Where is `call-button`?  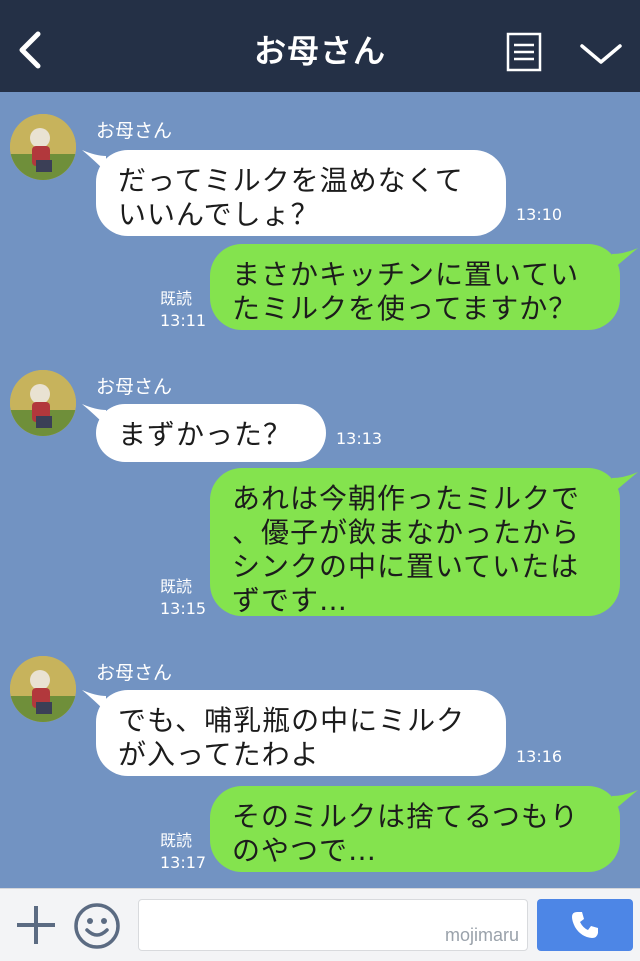 call-button is located at coordinates (585, 925).